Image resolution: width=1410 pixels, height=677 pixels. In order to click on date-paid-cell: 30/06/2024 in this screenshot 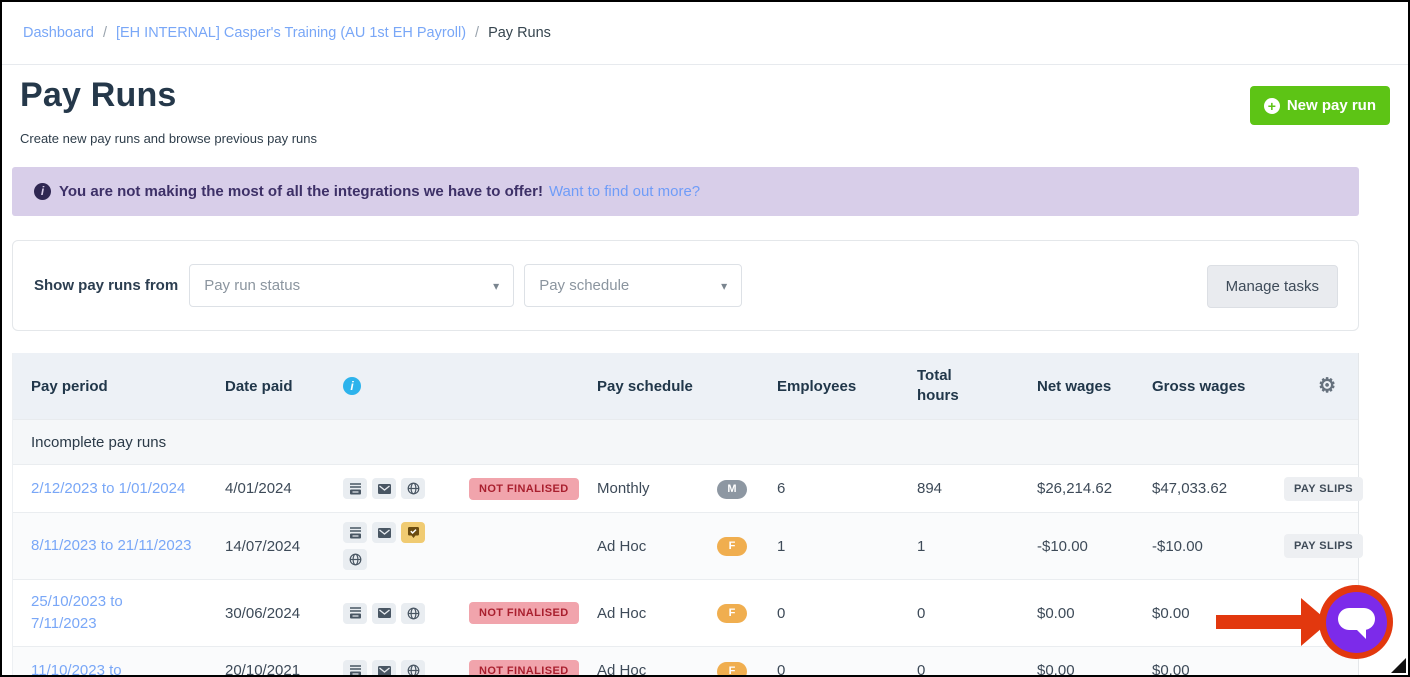, I will do `click(263, 613)`.